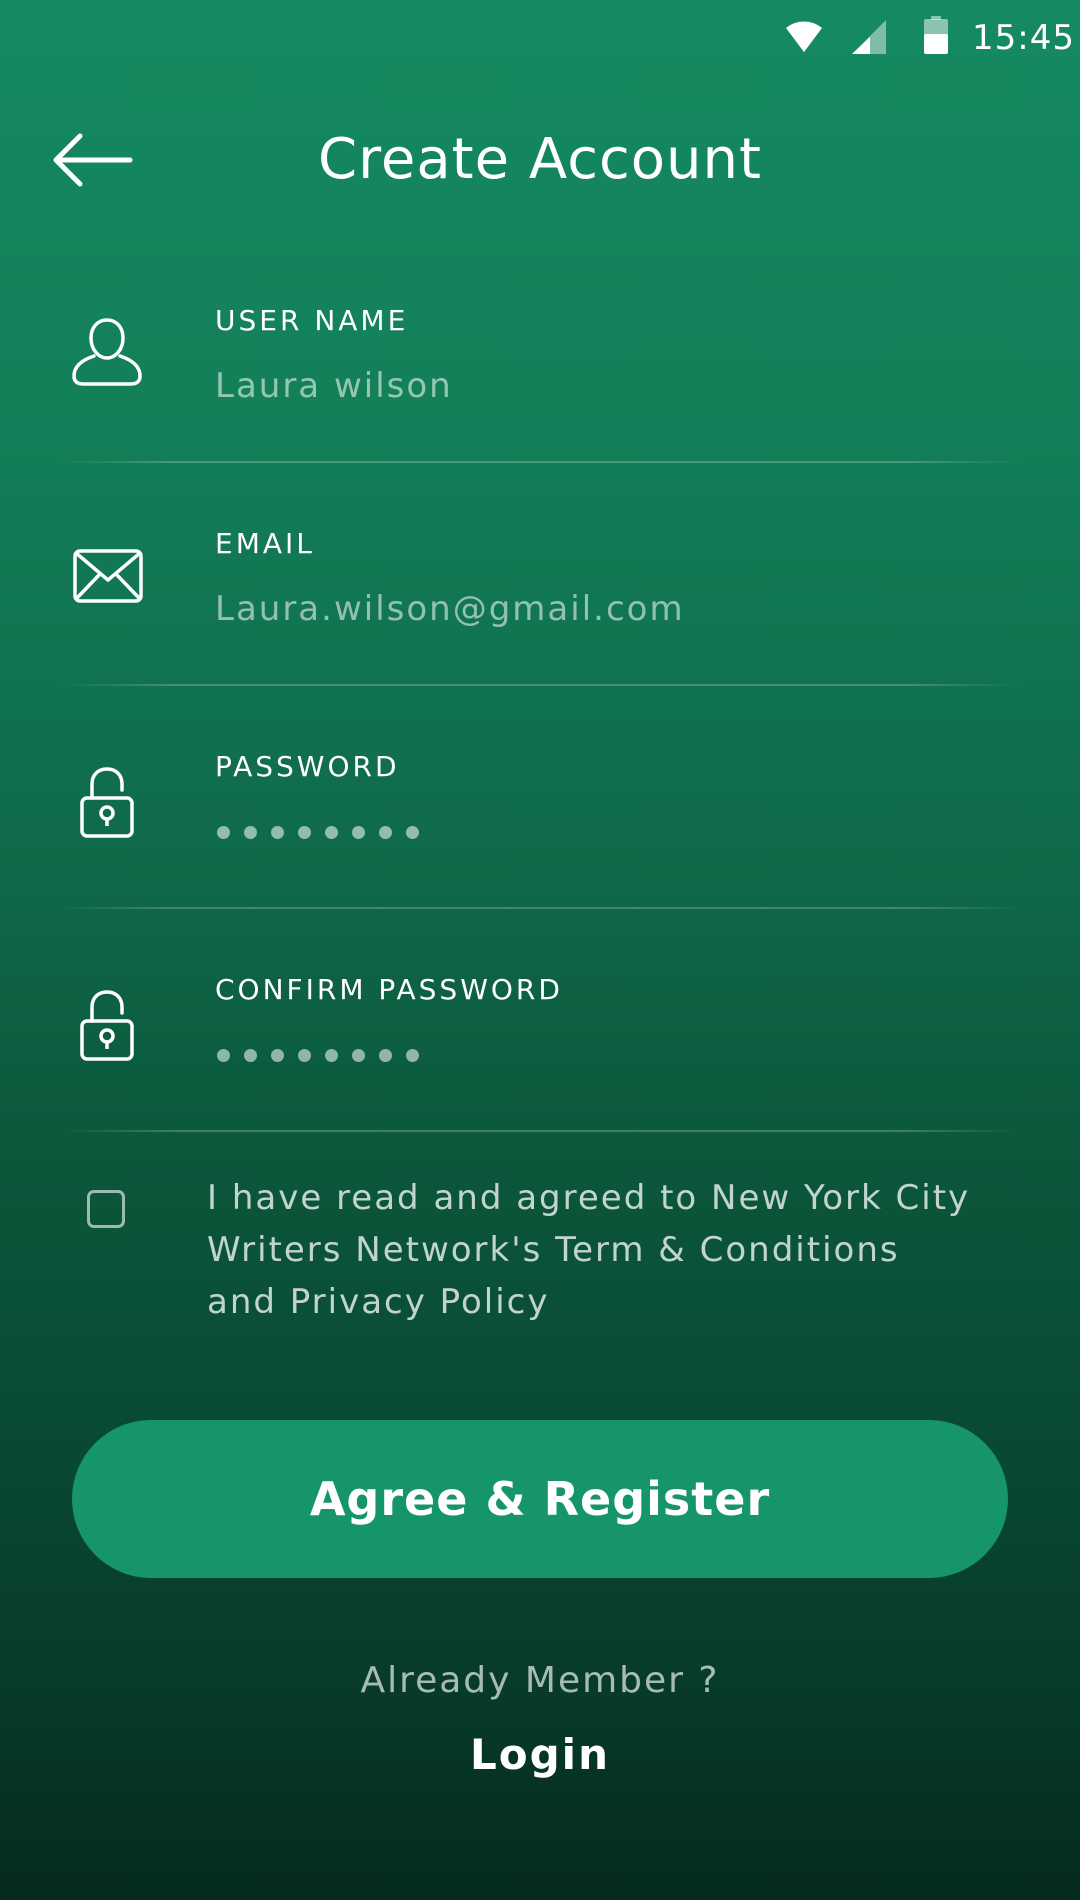 Image resolution: width=1080 pixels, height=1900 pixels. I want to click on terms-line: Writers Network's Term & Conditions, so click(553, 1250).